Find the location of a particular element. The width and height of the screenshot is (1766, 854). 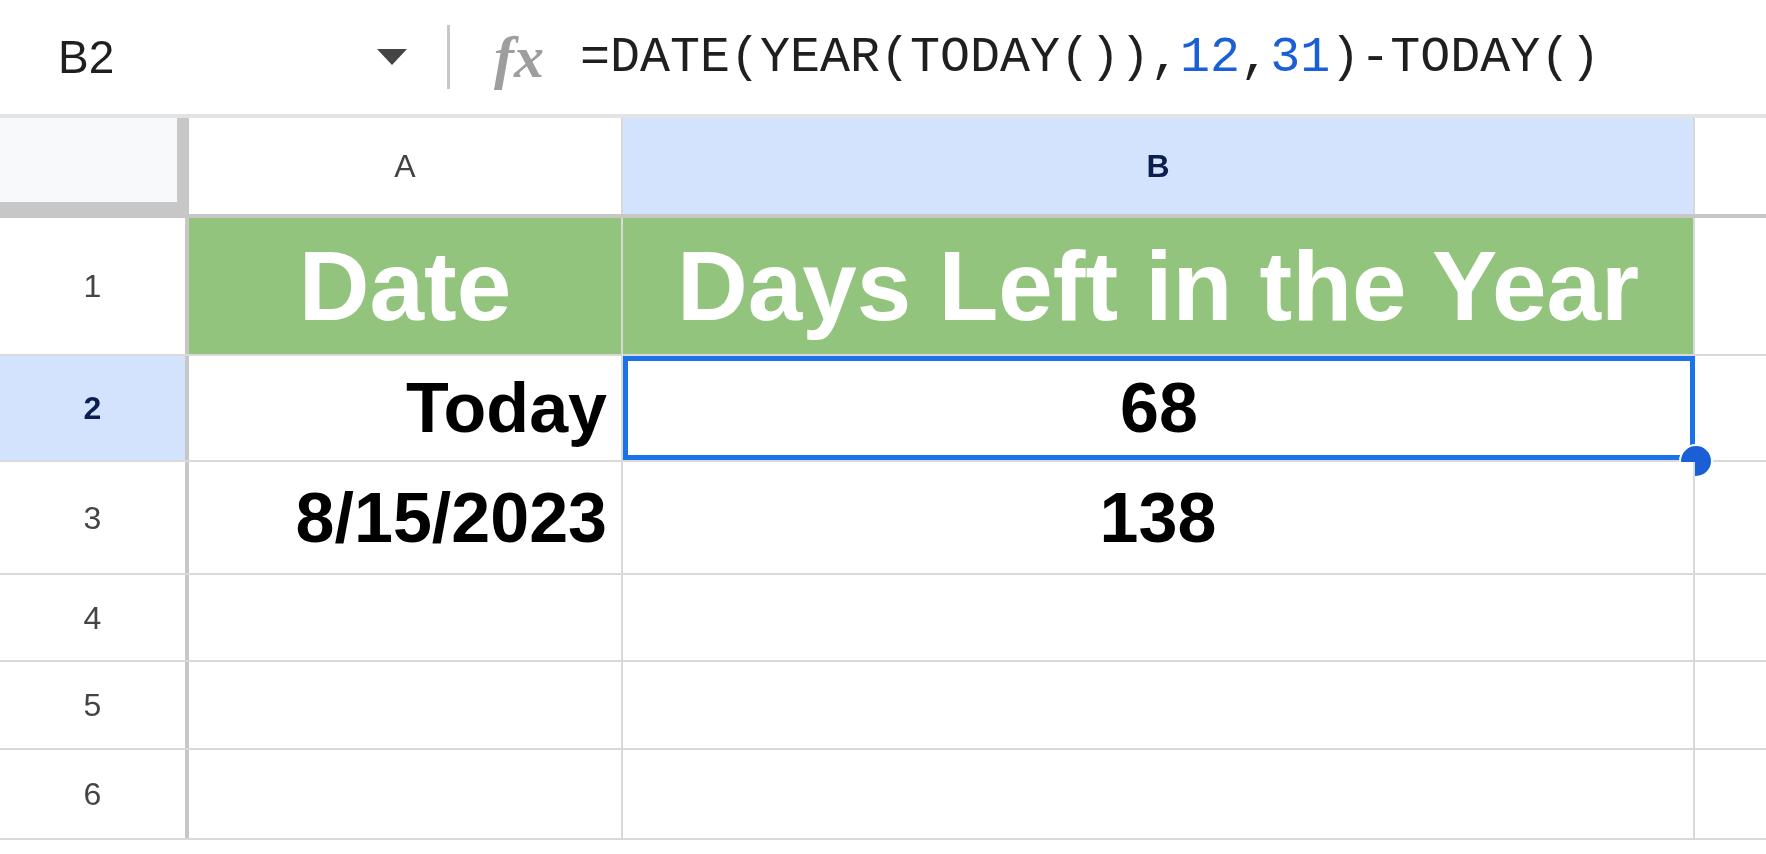

column-header: B is located at coordinates (1159, 166).